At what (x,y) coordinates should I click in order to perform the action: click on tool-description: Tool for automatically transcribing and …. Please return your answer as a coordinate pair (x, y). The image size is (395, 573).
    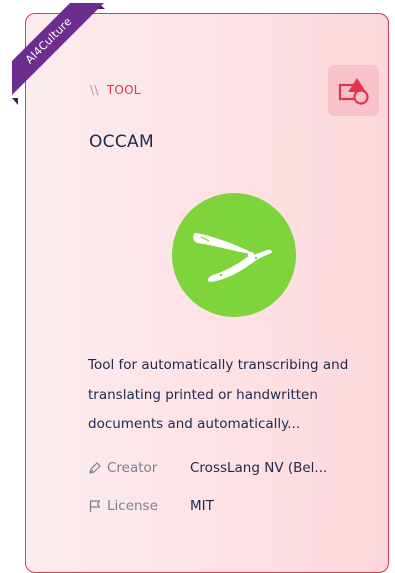
    Looking at the image, I should click on (218, 394).